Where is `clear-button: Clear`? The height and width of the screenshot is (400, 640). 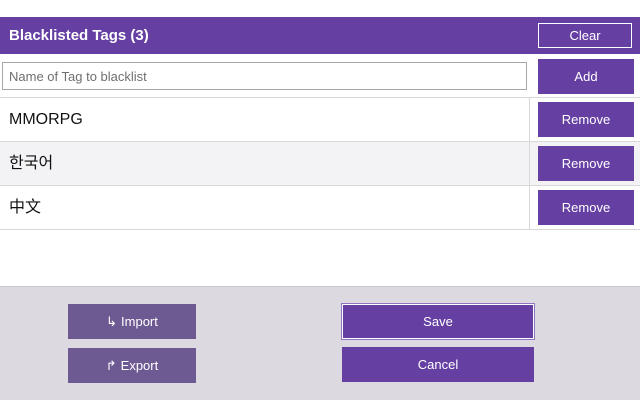 clear-button: Clear is located at coordinates (585, 35).